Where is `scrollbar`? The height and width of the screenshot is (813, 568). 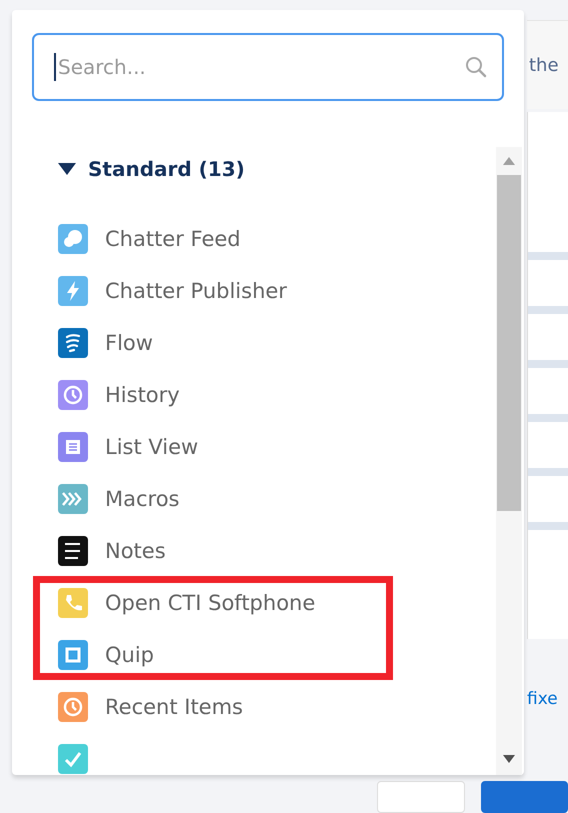 scrollbar is located at coordinates (509, 461).